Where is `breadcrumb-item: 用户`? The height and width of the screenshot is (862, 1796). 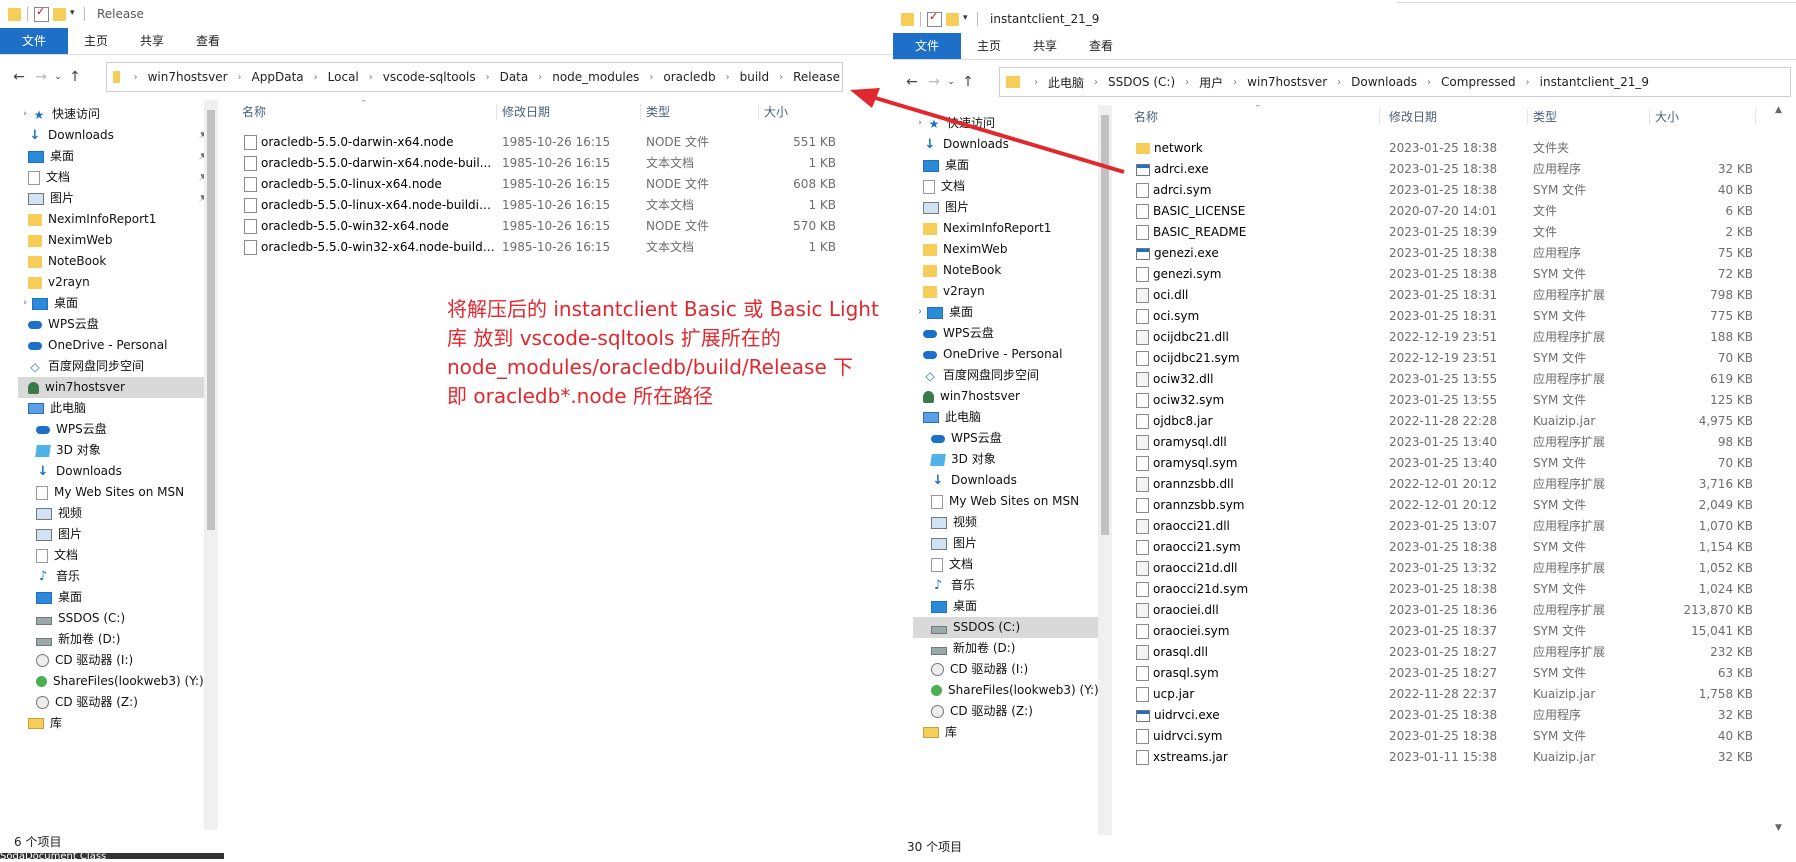
breadcrumb-item: 用户 is located at coordinates (1211, 82).